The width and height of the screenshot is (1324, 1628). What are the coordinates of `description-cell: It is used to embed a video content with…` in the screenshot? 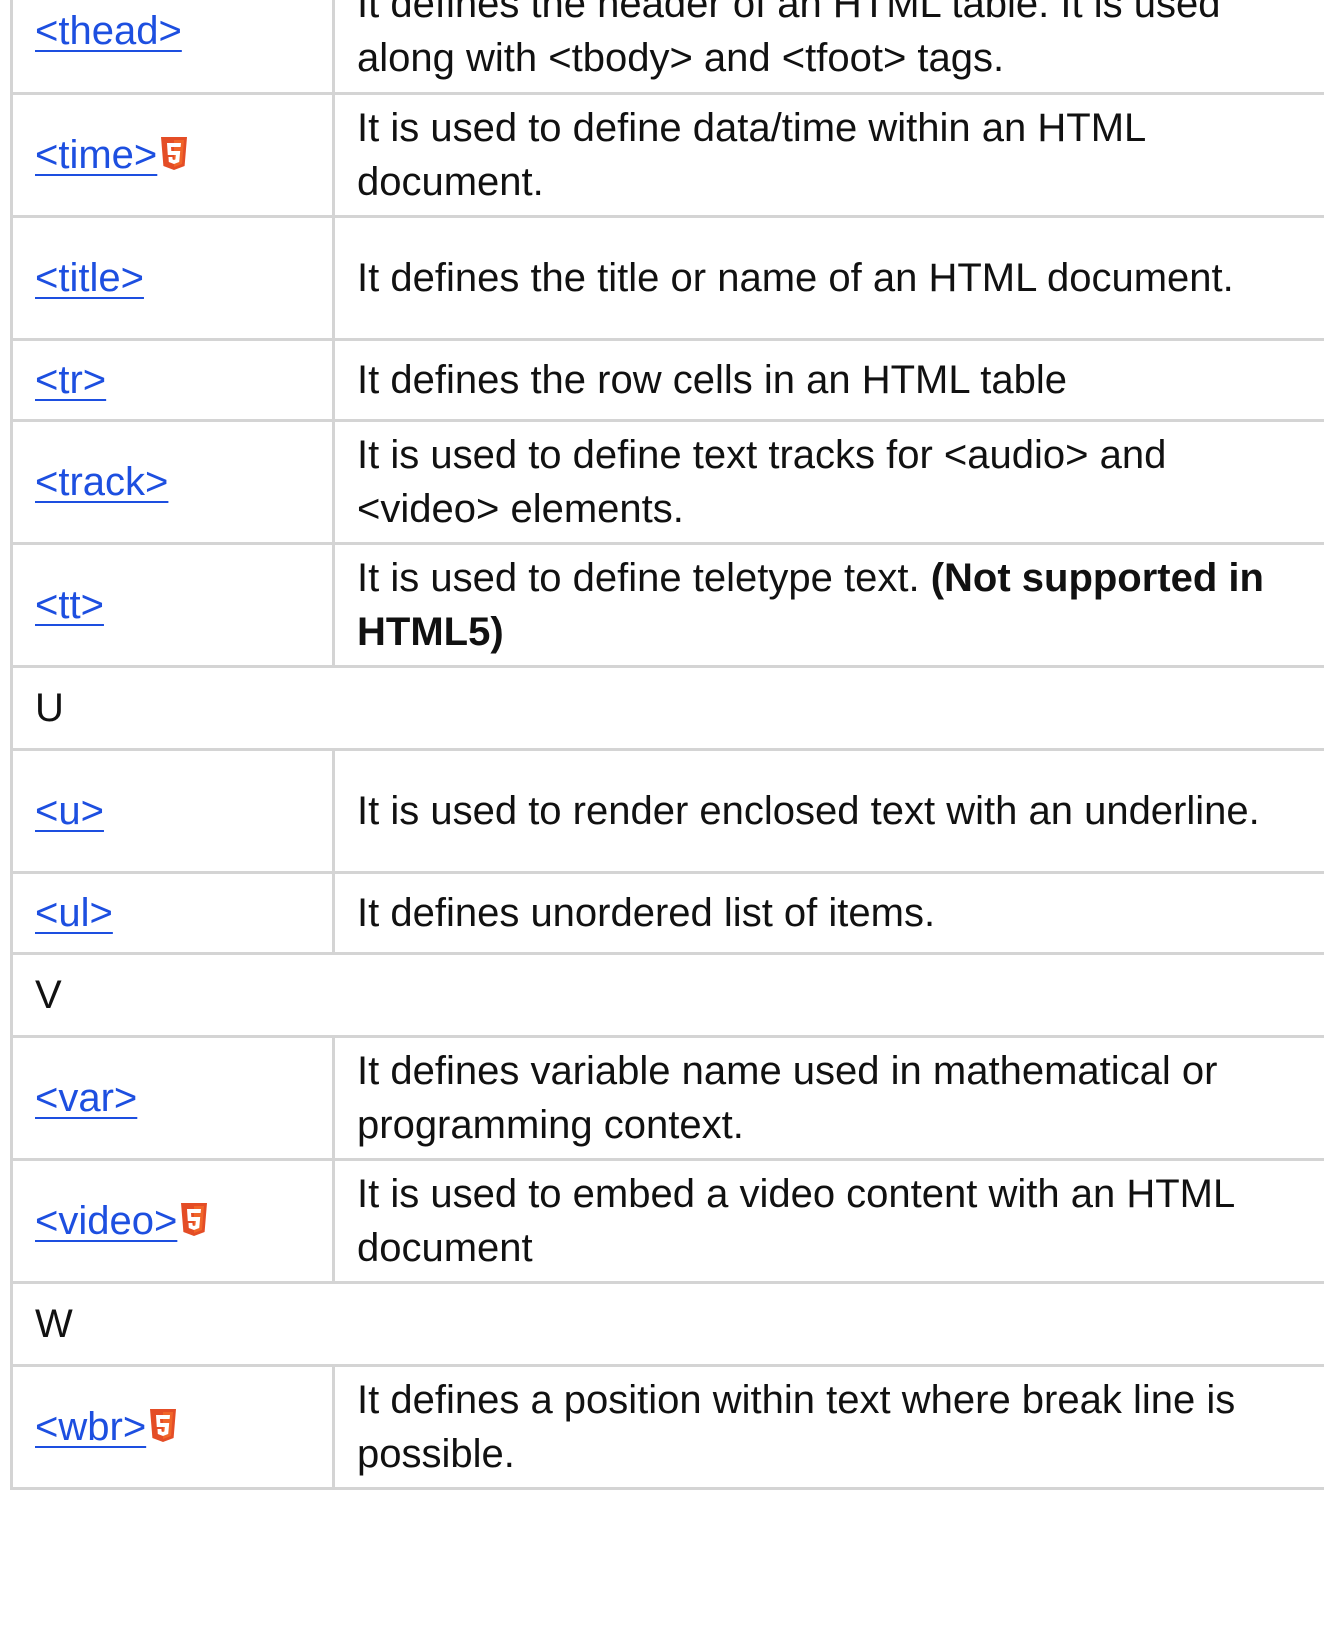 It's located at (828, 1220).